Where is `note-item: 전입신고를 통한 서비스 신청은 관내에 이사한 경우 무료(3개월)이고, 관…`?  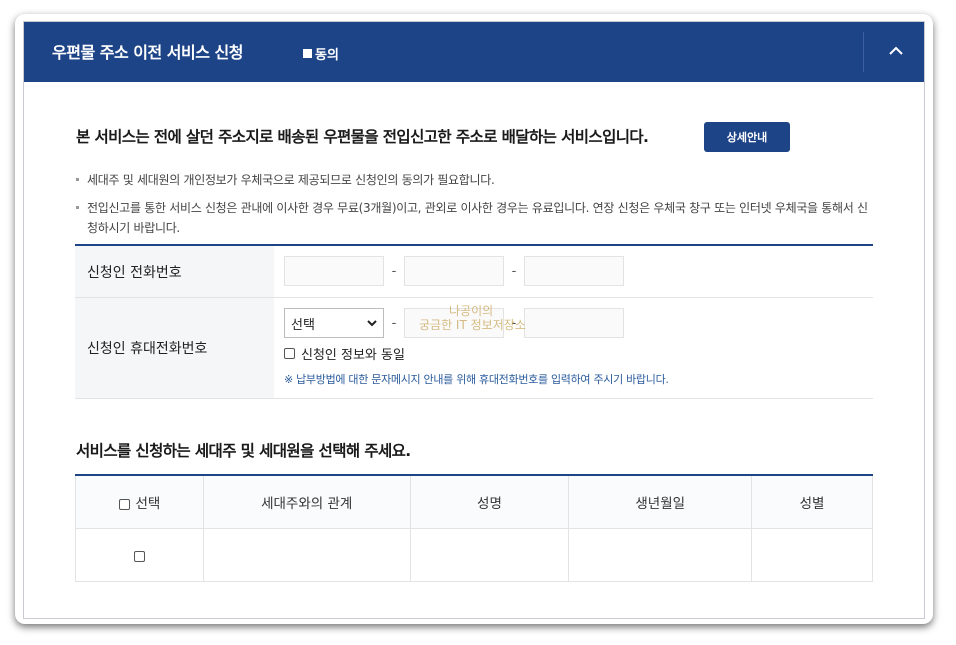
note-item: 전입신고를 통한 서비스 신청은 관내에 이사한 경우 무료(3개월)이고, 관… is located at coordinates (476, 218).